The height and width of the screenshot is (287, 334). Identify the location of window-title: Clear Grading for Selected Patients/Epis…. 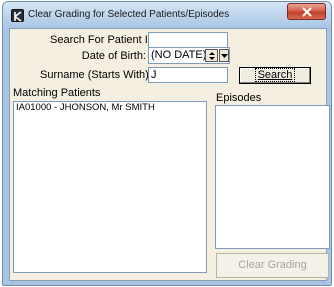
(129, 14).